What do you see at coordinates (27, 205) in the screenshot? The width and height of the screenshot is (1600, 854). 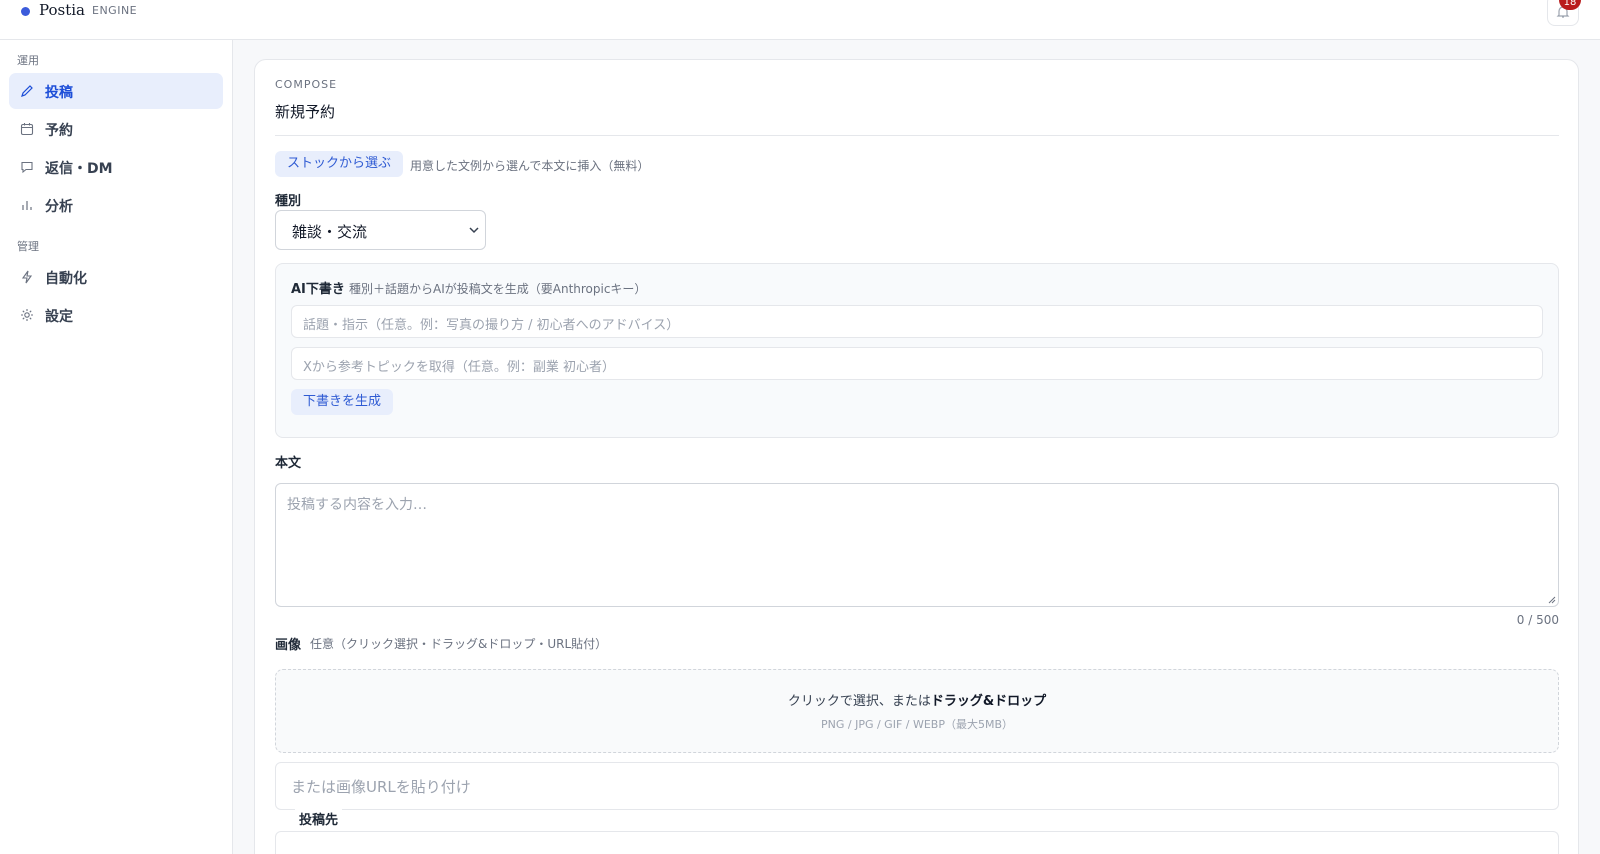 I see `bar-chart-icon` at bounding box center [27, 205].